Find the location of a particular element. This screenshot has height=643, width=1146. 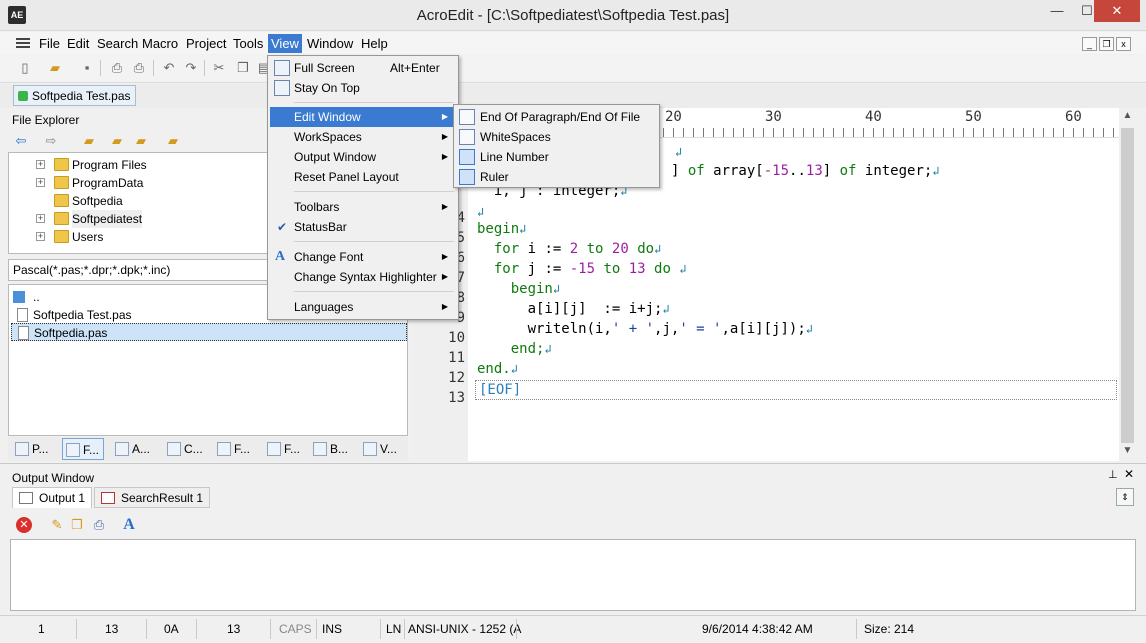

status-col: 13 is located at coordinates (112, 629).